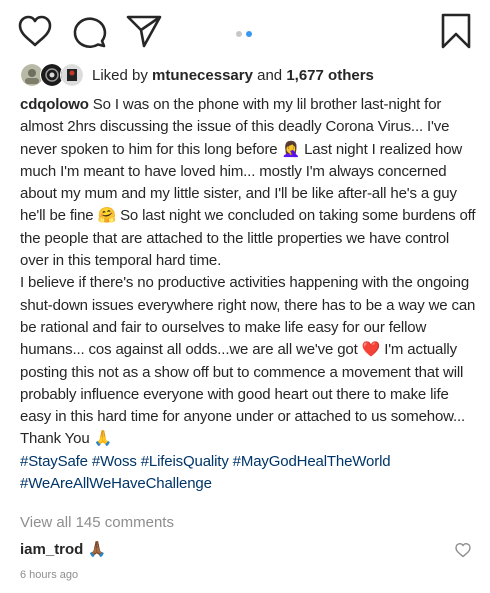 The width and height of the screenshot is (490, 593). Describe the element at coordinates (202, 75) in the screenshot. I see `liked-by-user-link: mtunecessary` at that location.